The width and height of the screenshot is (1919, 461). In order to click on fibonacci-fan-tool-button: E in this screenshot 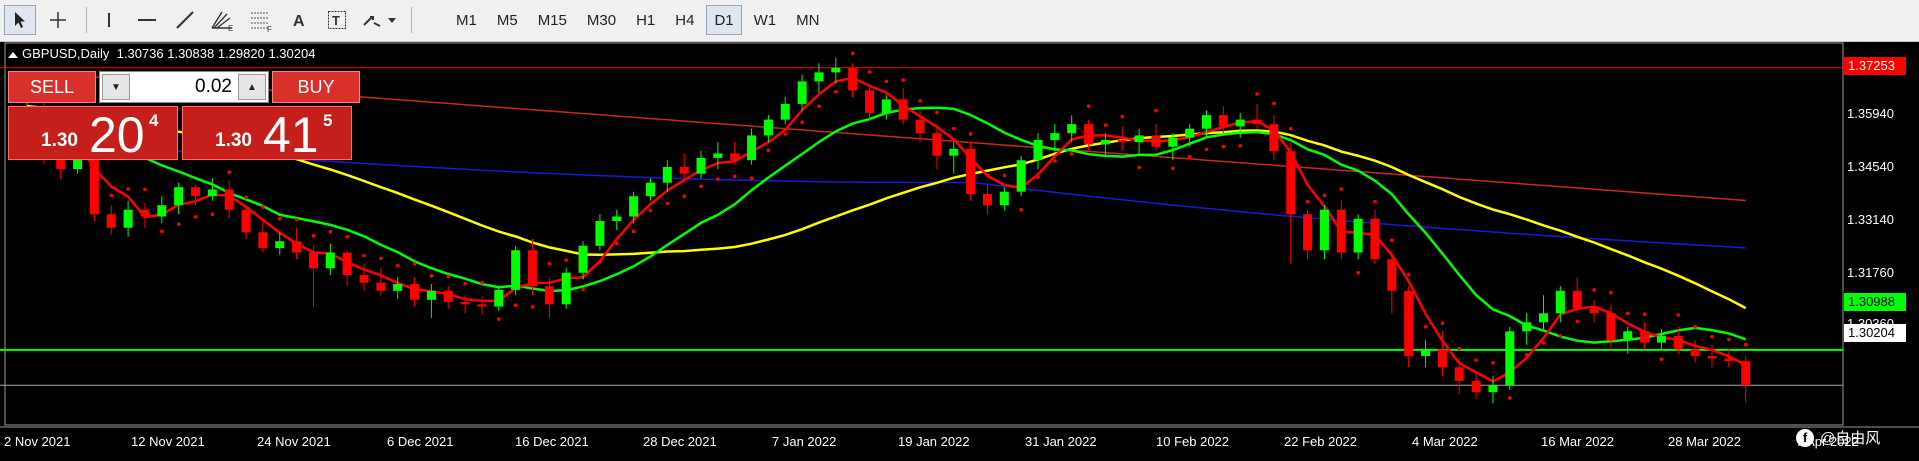, I will do `click(223, 20)`.